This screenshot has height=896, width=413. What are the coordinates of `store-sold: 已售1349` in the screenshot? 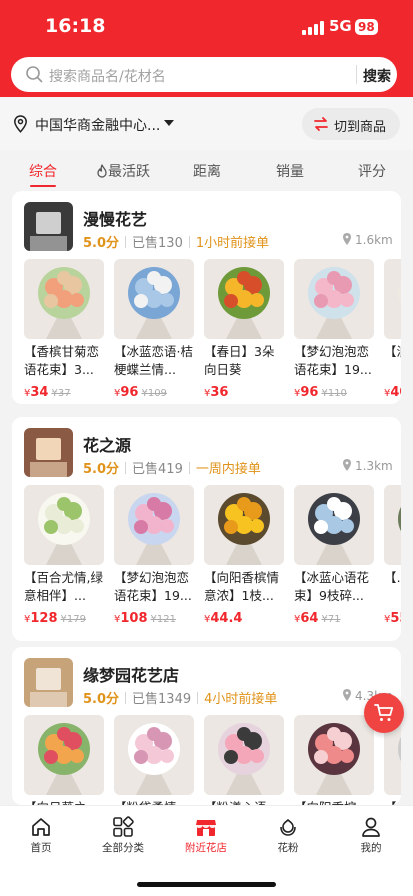 It's located at (162, 699).